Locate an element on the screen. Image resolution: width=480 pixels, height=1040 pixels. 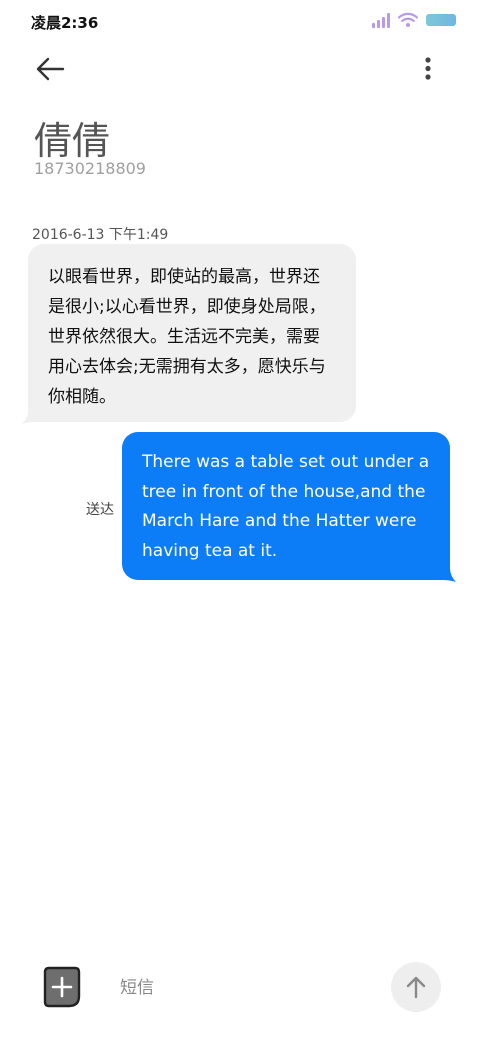
more-vertical-icon is located at coordinates (428, 68).